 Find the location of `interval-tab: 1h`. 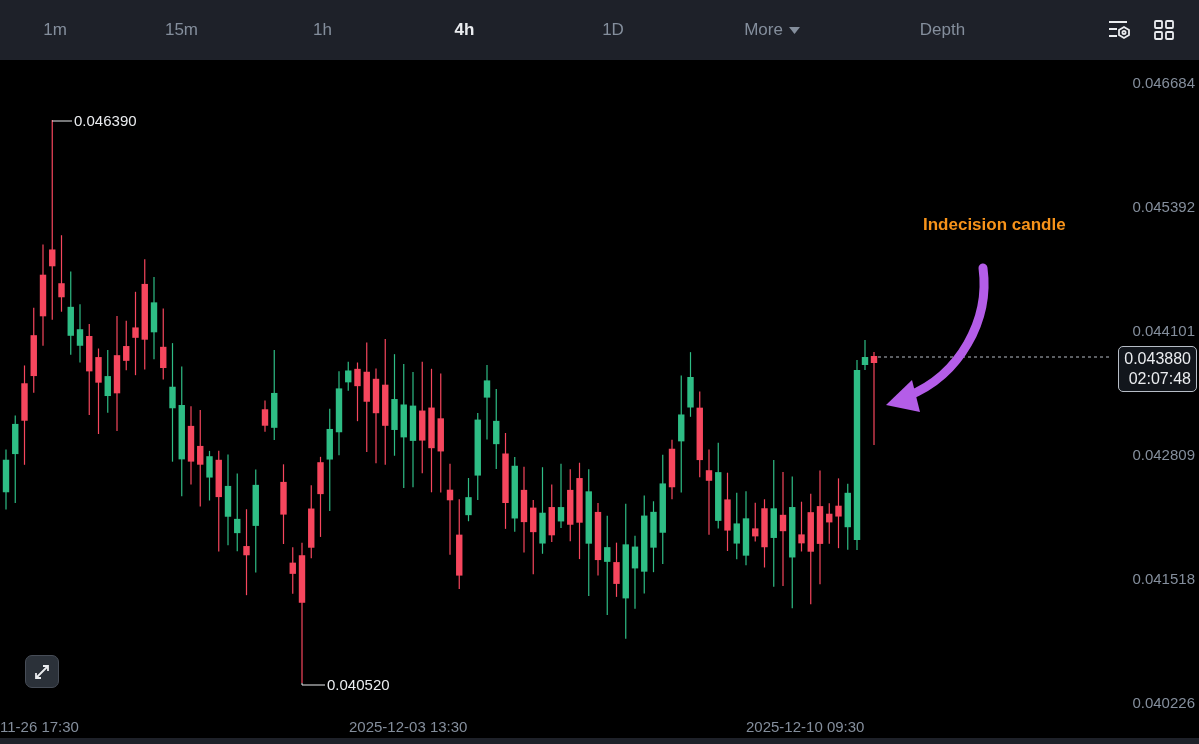

interval-tab: 1h is located at coordinates (322, 30).